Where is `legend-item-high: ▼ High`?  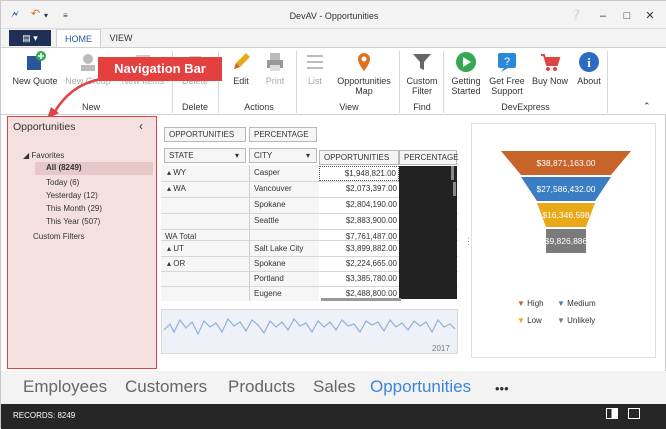 legend-item-high: ▼ High is located at coordinates (530, 303).